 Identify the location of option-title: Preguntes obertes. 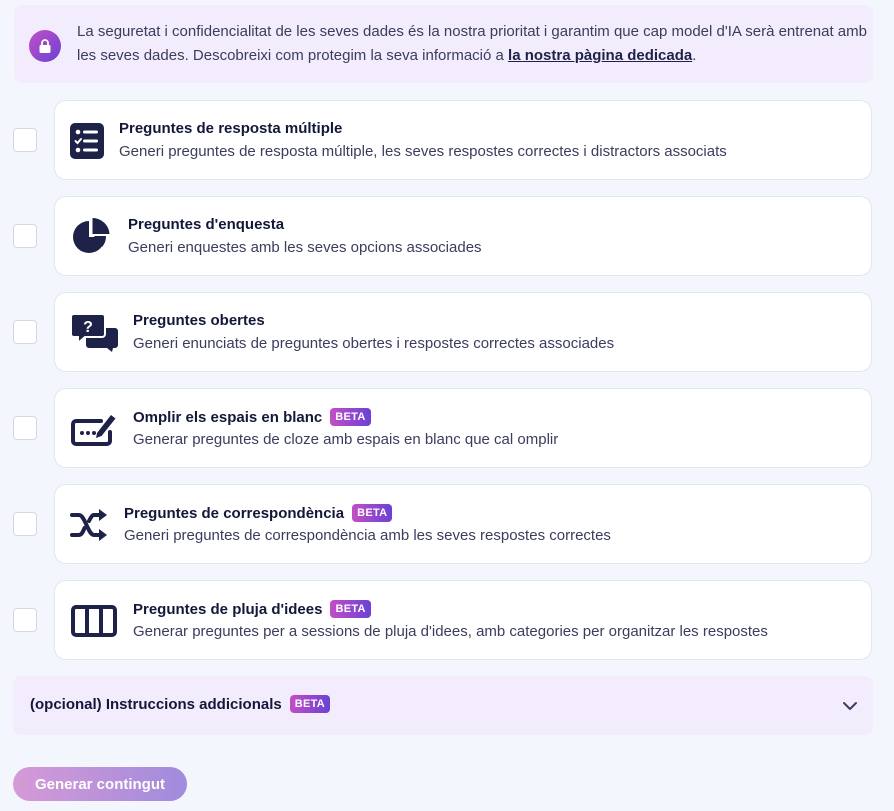
(199, 320).